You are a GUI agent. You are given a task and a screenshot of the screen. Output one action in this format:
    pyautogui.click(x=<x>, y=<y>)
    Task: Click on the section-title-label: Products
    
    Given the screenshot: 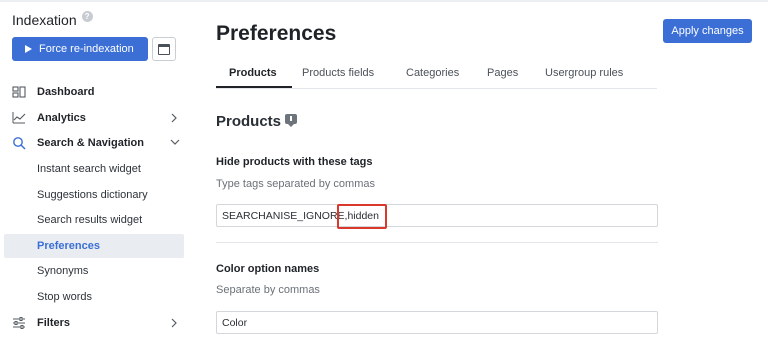 What is the action you would take?
    pyautogui.click(x=249, y=121)
    